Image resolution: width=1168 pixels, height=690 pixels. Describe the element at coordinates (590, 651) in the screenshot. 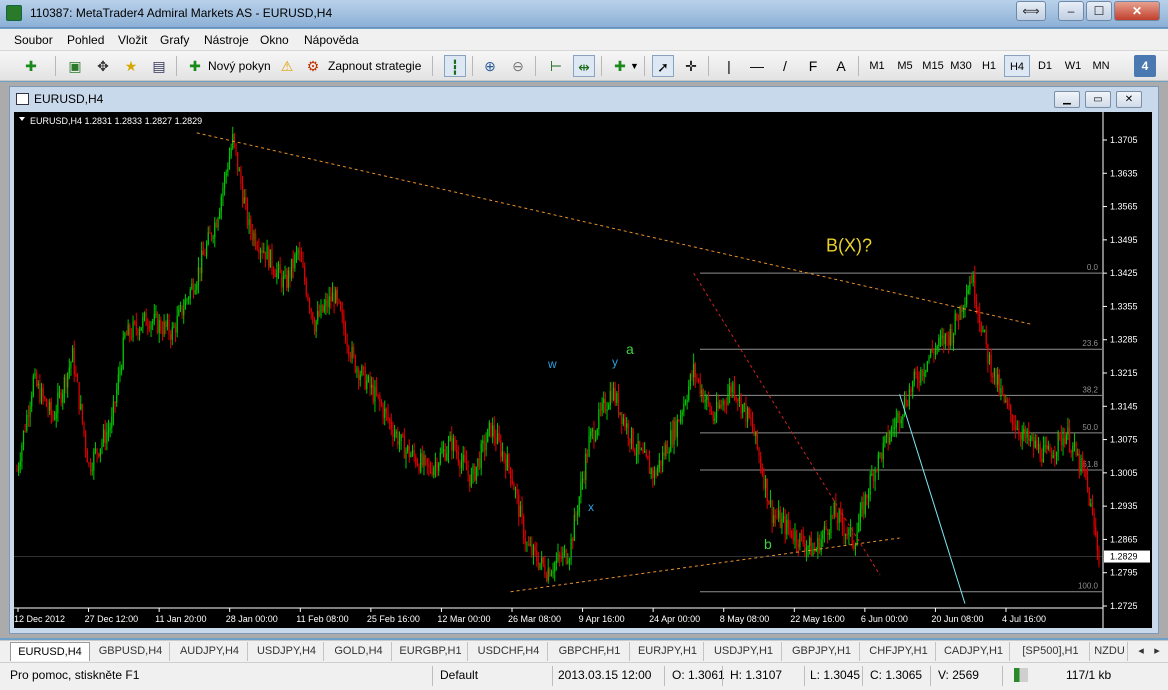

I see `tab-gbpchf-h1: GBPCHF,H1` at that location.